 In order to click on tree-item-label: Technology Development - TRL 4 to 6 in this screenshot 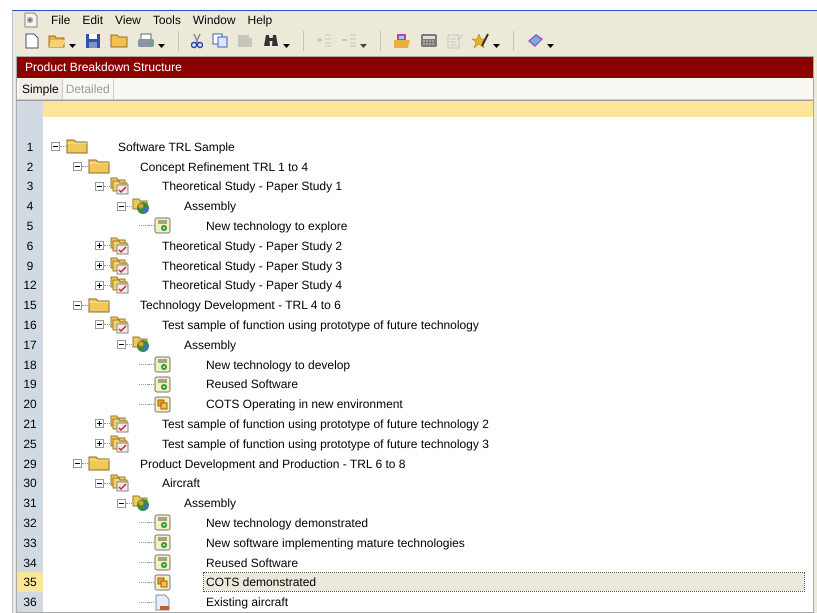, I will do `click(240, 305)`.